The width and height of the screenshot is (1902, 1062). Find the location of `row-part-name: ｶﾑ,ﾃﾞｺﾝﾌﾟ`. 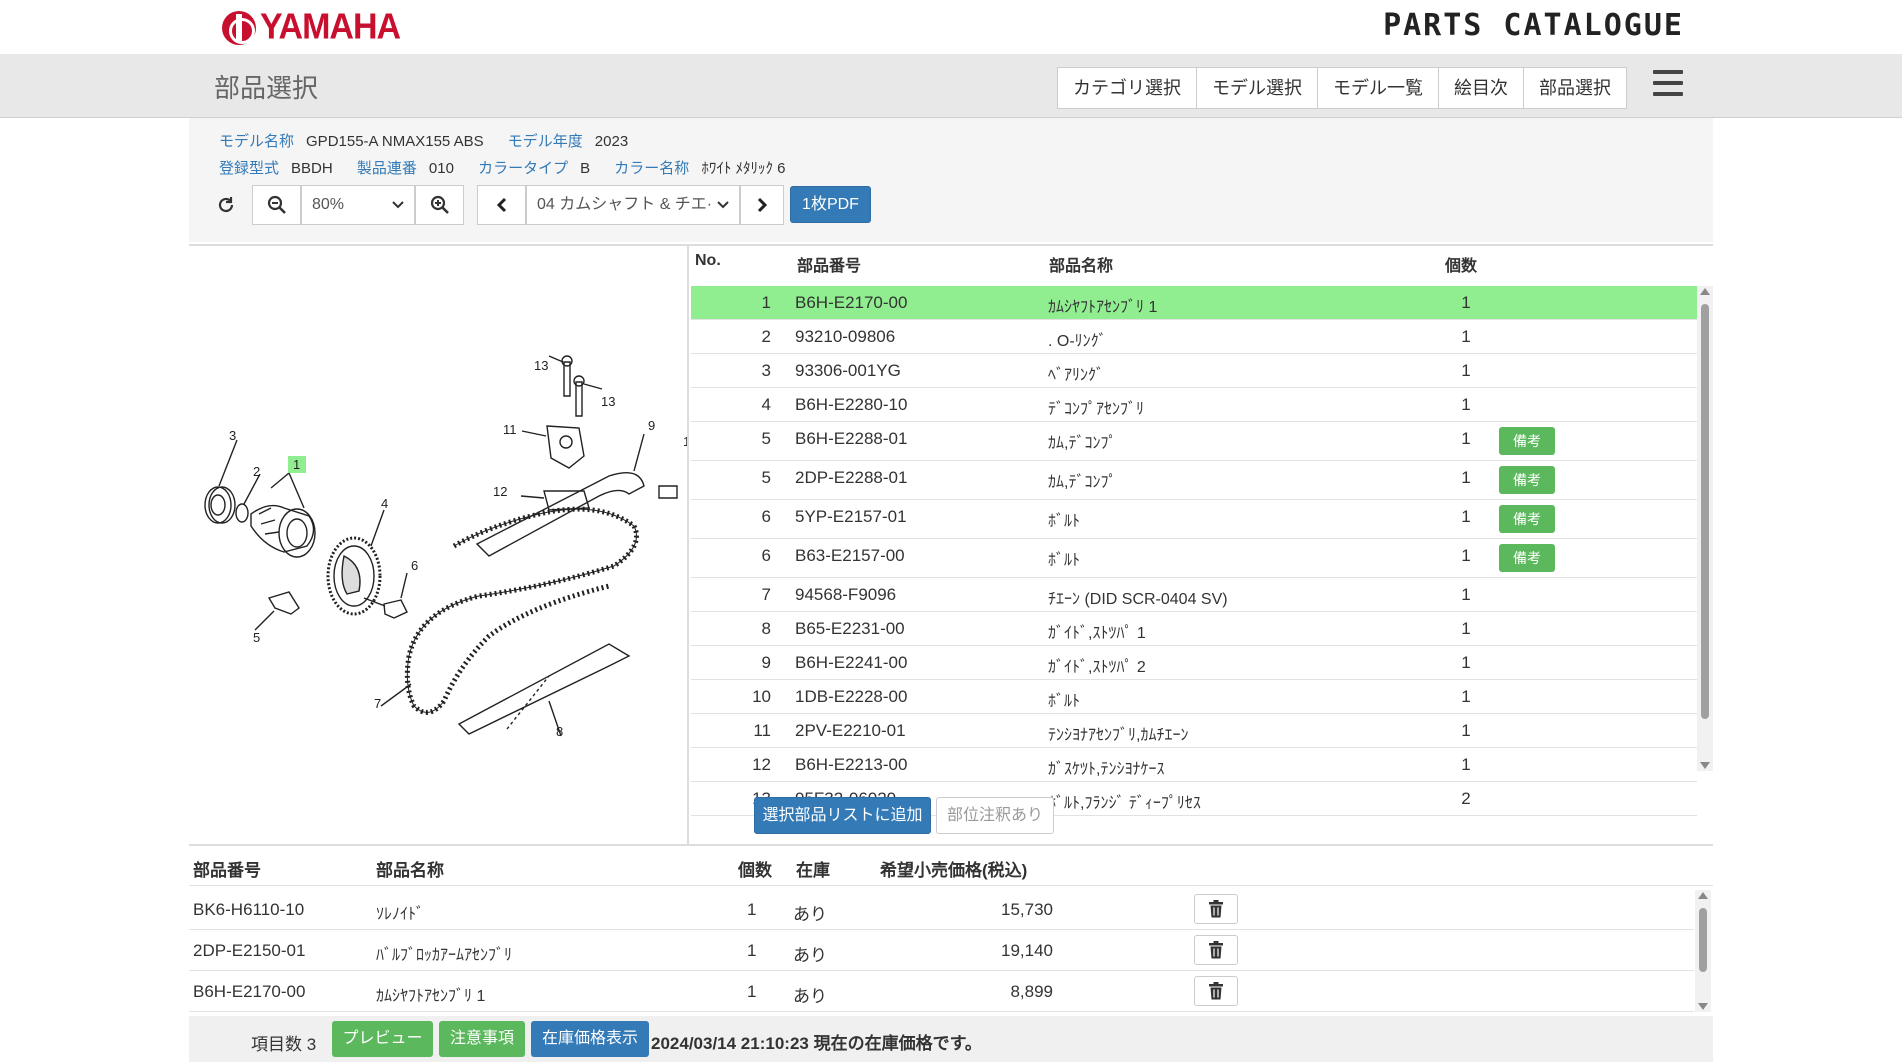

row-part-name: ｶﾑ,ﾃﾞｺﾝﾌﾟ is located at coordinates (1082, 482).